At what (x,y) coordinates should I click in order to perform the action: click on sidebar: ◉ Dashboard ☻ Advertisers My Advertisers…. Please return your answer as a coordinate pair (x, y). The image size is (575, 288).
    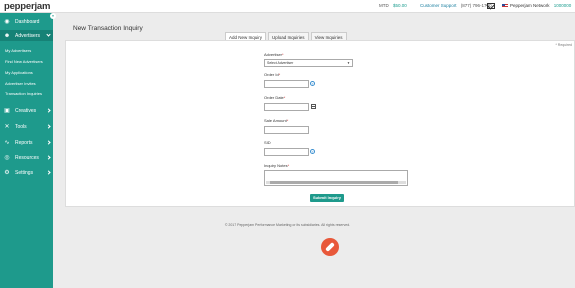
    Looking at the image, I should click on (26, 150).